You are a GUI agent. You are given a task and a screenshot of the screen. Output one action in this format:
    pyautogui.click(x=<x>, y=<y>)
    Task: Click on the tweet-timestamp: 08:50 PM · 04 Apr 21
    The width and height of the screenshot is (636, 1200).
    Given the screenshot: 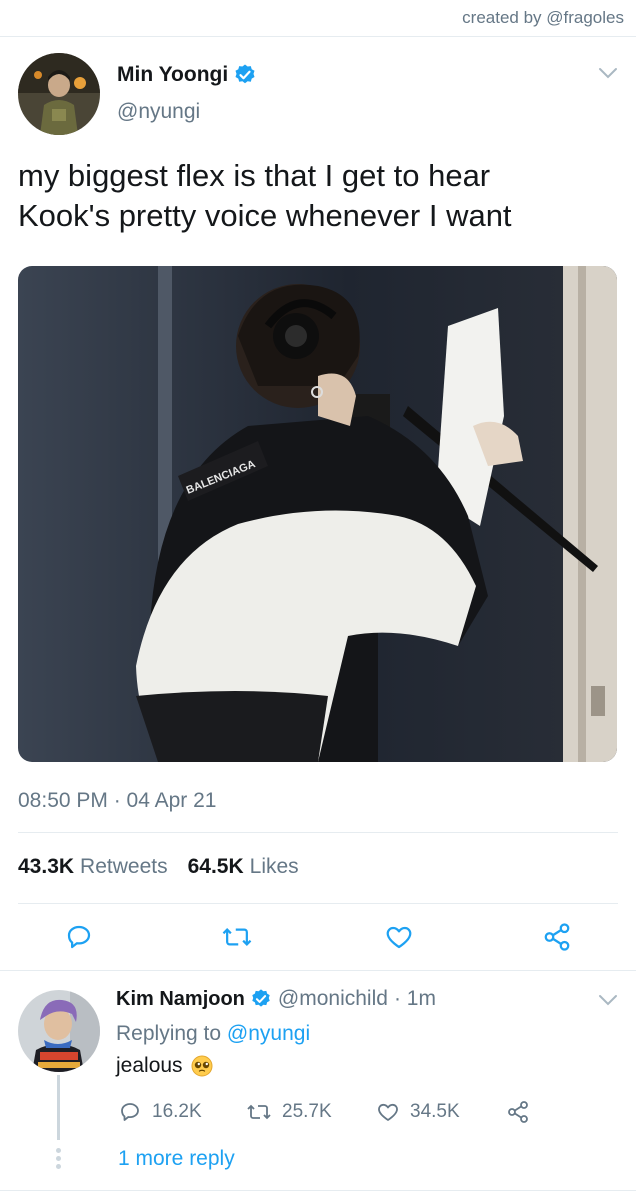 What is the action you would take?
    pyautogui.click(x=117, y=801)
    